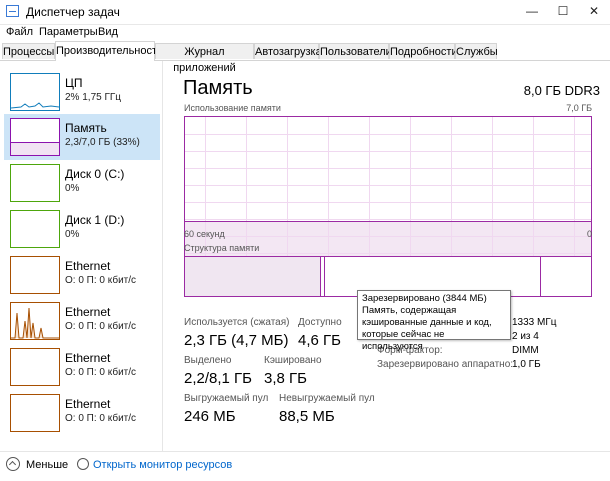 The height and width of the screenshot is (481, 610). I want to click on committed-value: 2,2/8,1 ГБ, so click(218, 378).